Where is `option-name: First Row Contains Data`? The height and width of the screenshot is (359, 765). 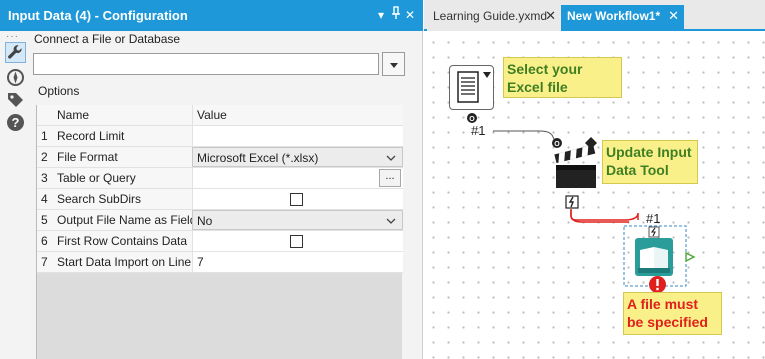 option-name: First Row Contains Data is located at coordinates (122, 241).